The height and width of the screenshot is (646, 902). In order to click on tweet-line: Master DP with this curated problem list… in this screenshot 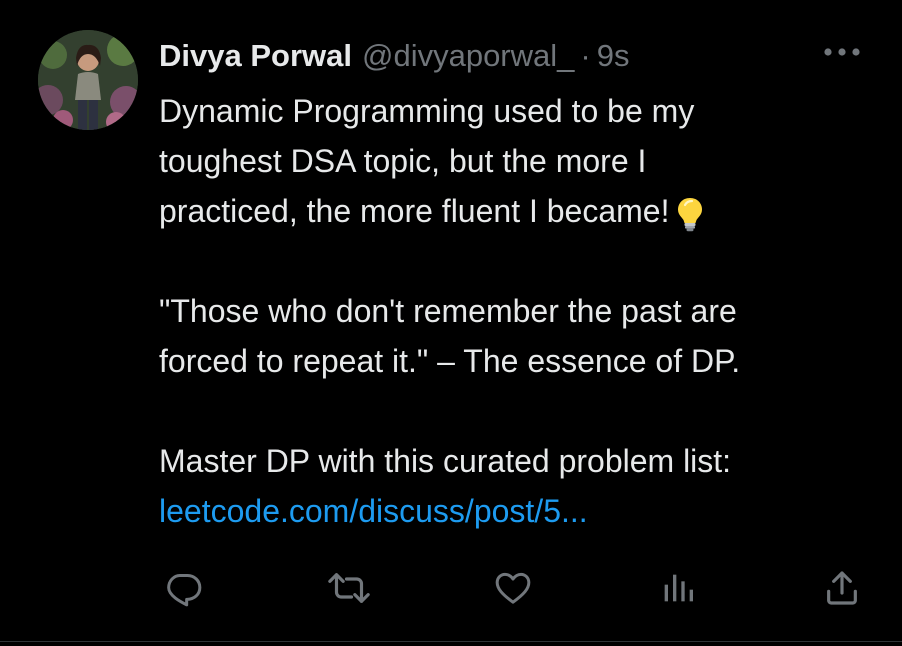, I will do `click(445, 461)`.